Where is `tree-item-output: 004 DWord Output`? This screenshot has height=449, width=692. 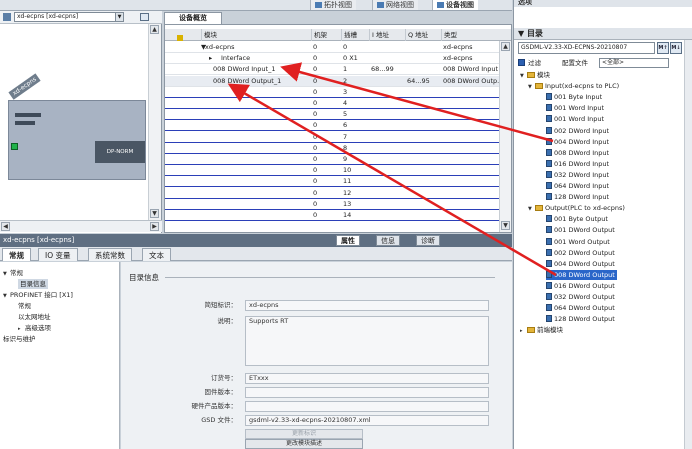 tree-item-output: 004 DWord Output is located at coordinates (580, 264).